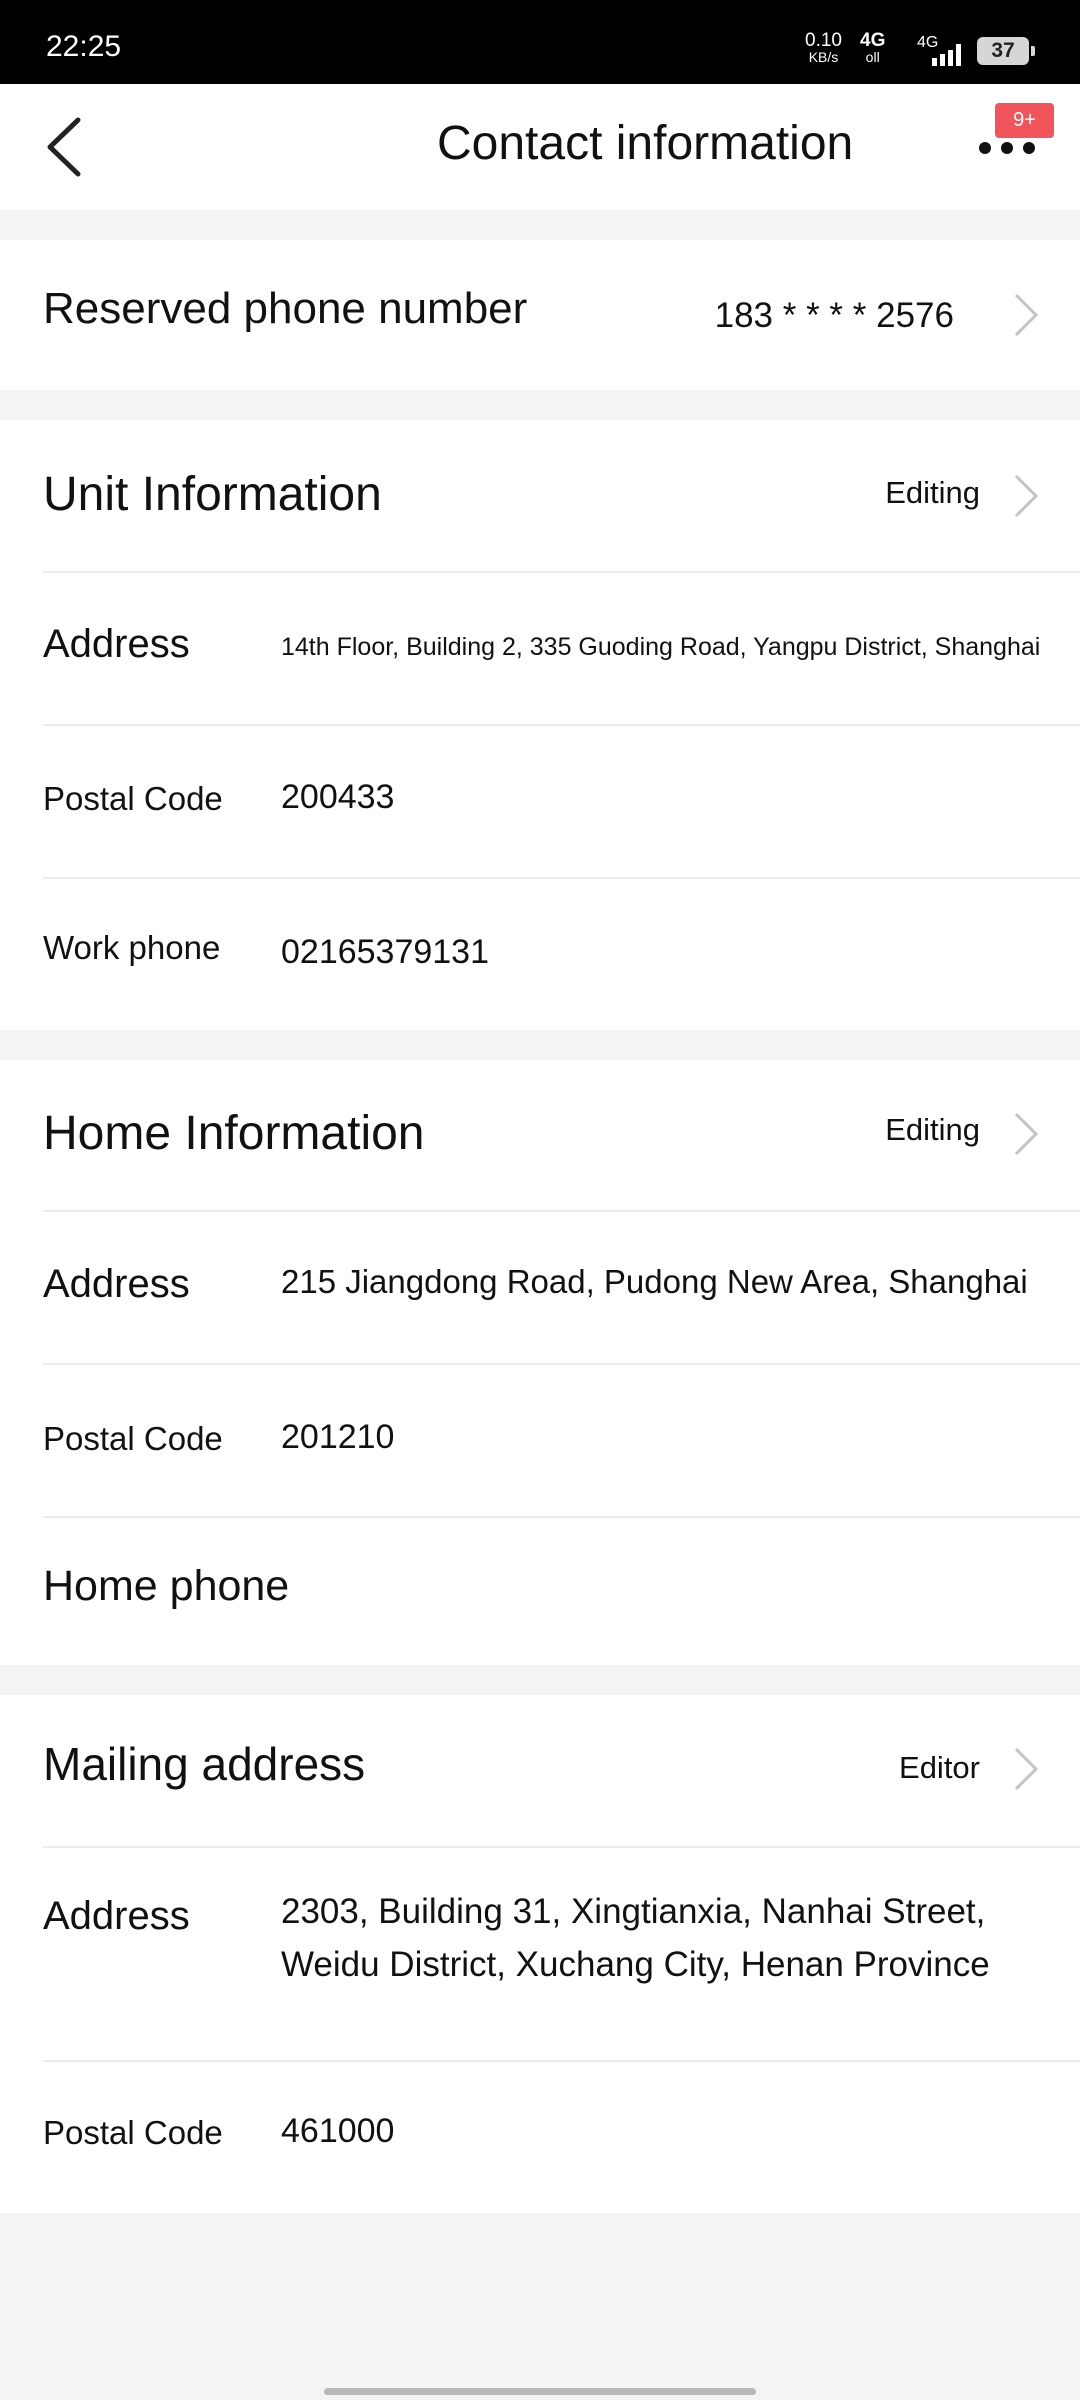 Image resolution: width=1080 pixels, height=2400 pixels. I want to click on mailing-edit-button: Editor, so click(939, 1768).